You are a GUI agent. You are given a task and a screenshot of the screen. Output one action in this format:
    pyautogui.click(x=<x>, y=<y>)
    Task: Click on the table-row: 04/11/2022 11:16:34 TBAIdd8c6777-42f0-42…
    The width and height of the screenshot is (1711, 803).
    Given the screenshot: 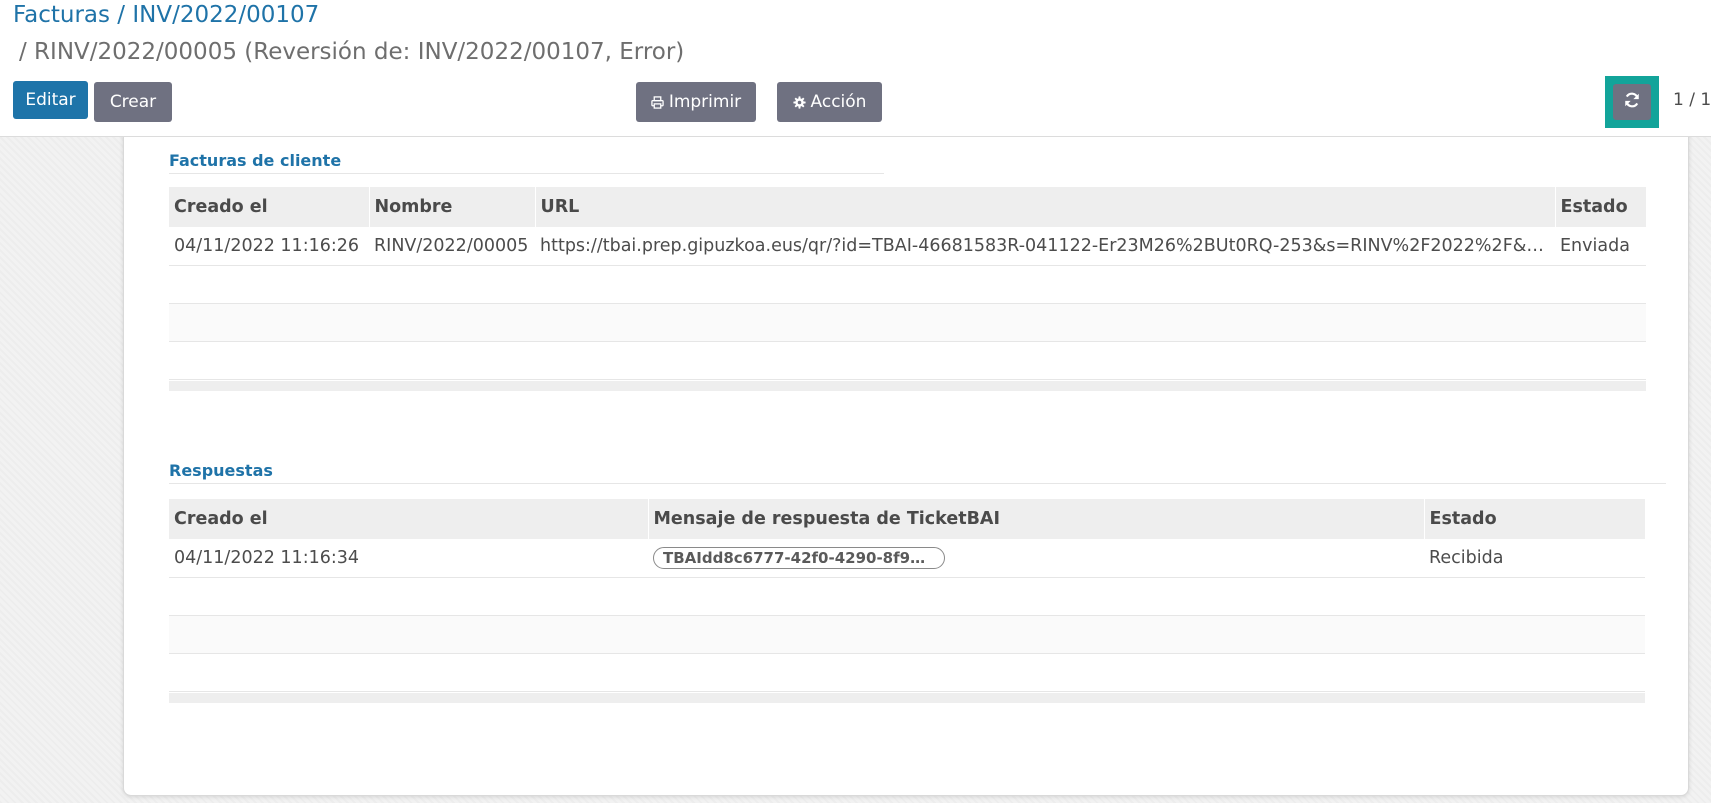 What is the action you would take?
    pyautogui.click(x=907, y=558)
    